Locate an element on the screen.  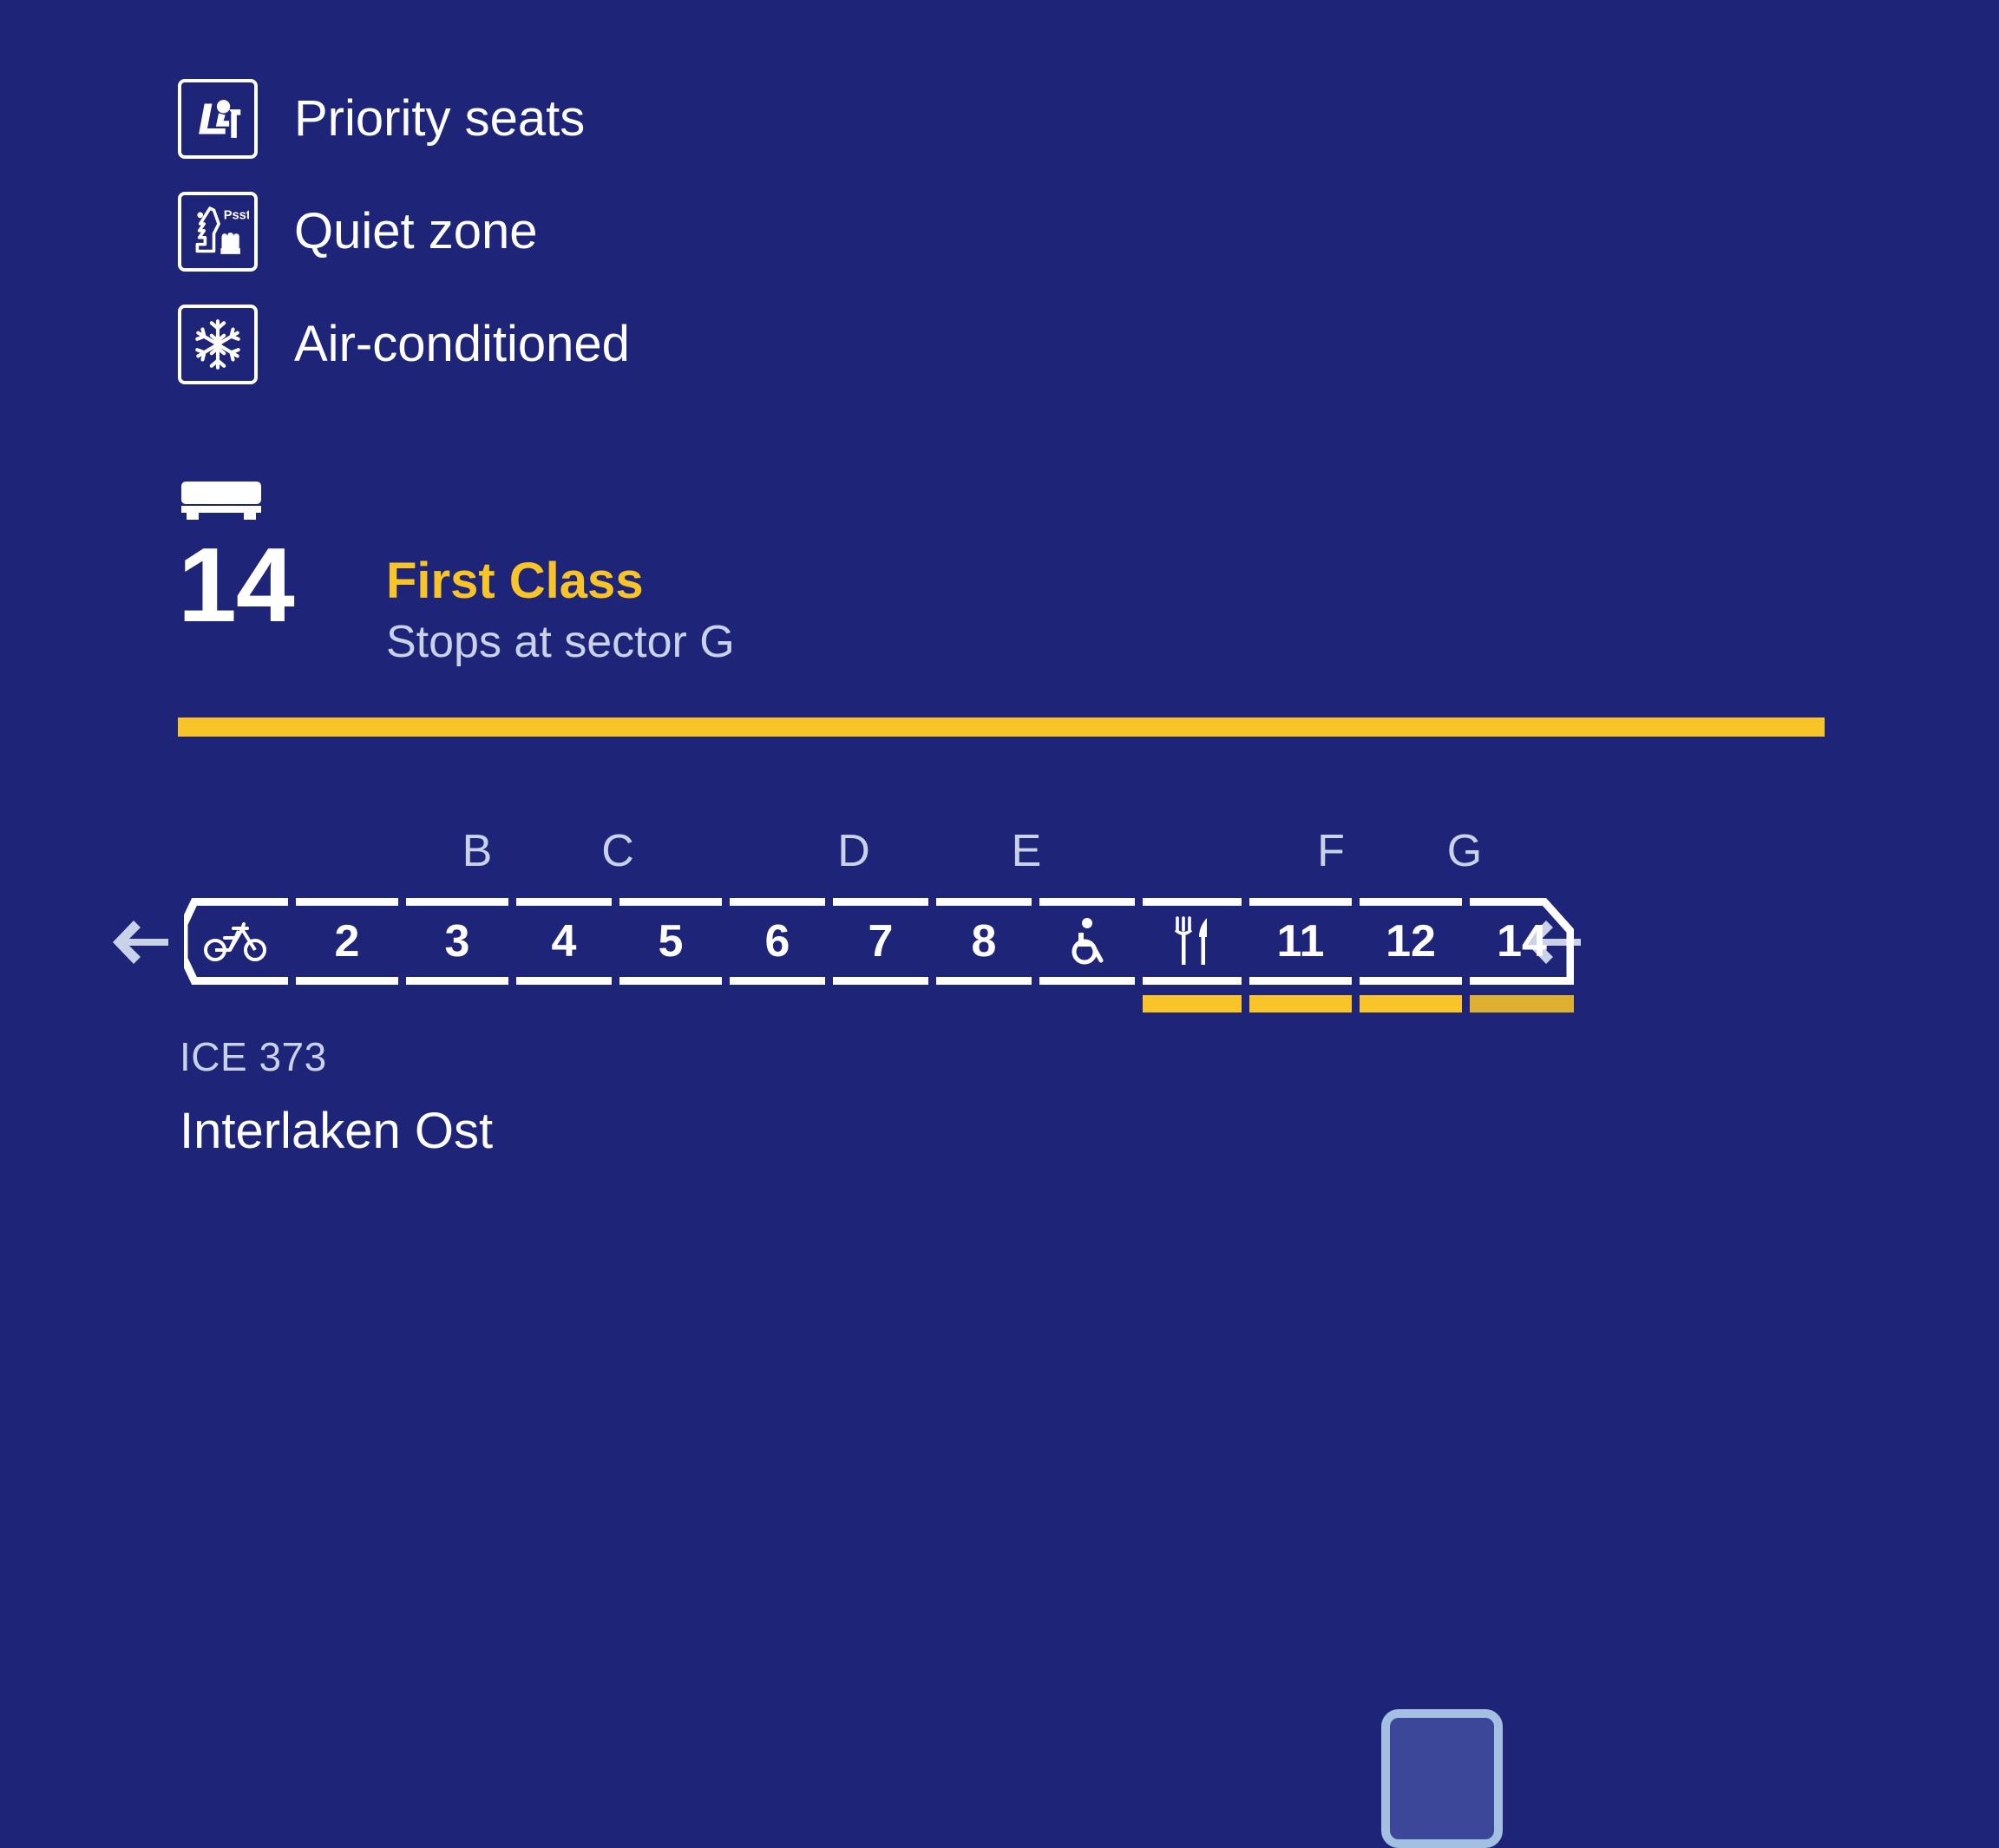
amenity-air-conditioned: Air-conditioned is located at coordinates (404, 344).